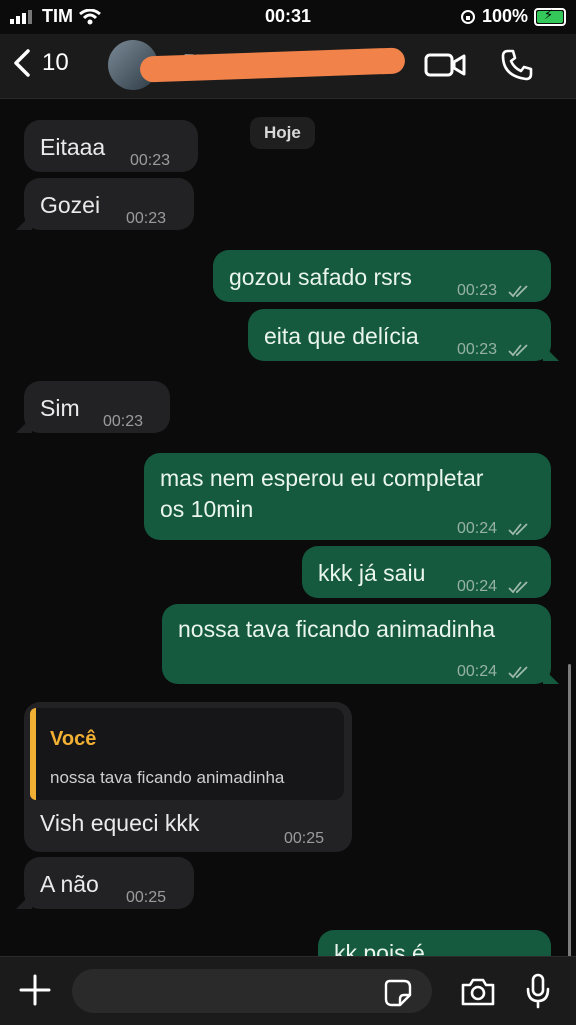 Image resolution: width=576 pixels, height=1025 pixels. Describe the element at coordinates (434, 943) in the screenshot. I see `outgoing-message: kk pois é` at that location.